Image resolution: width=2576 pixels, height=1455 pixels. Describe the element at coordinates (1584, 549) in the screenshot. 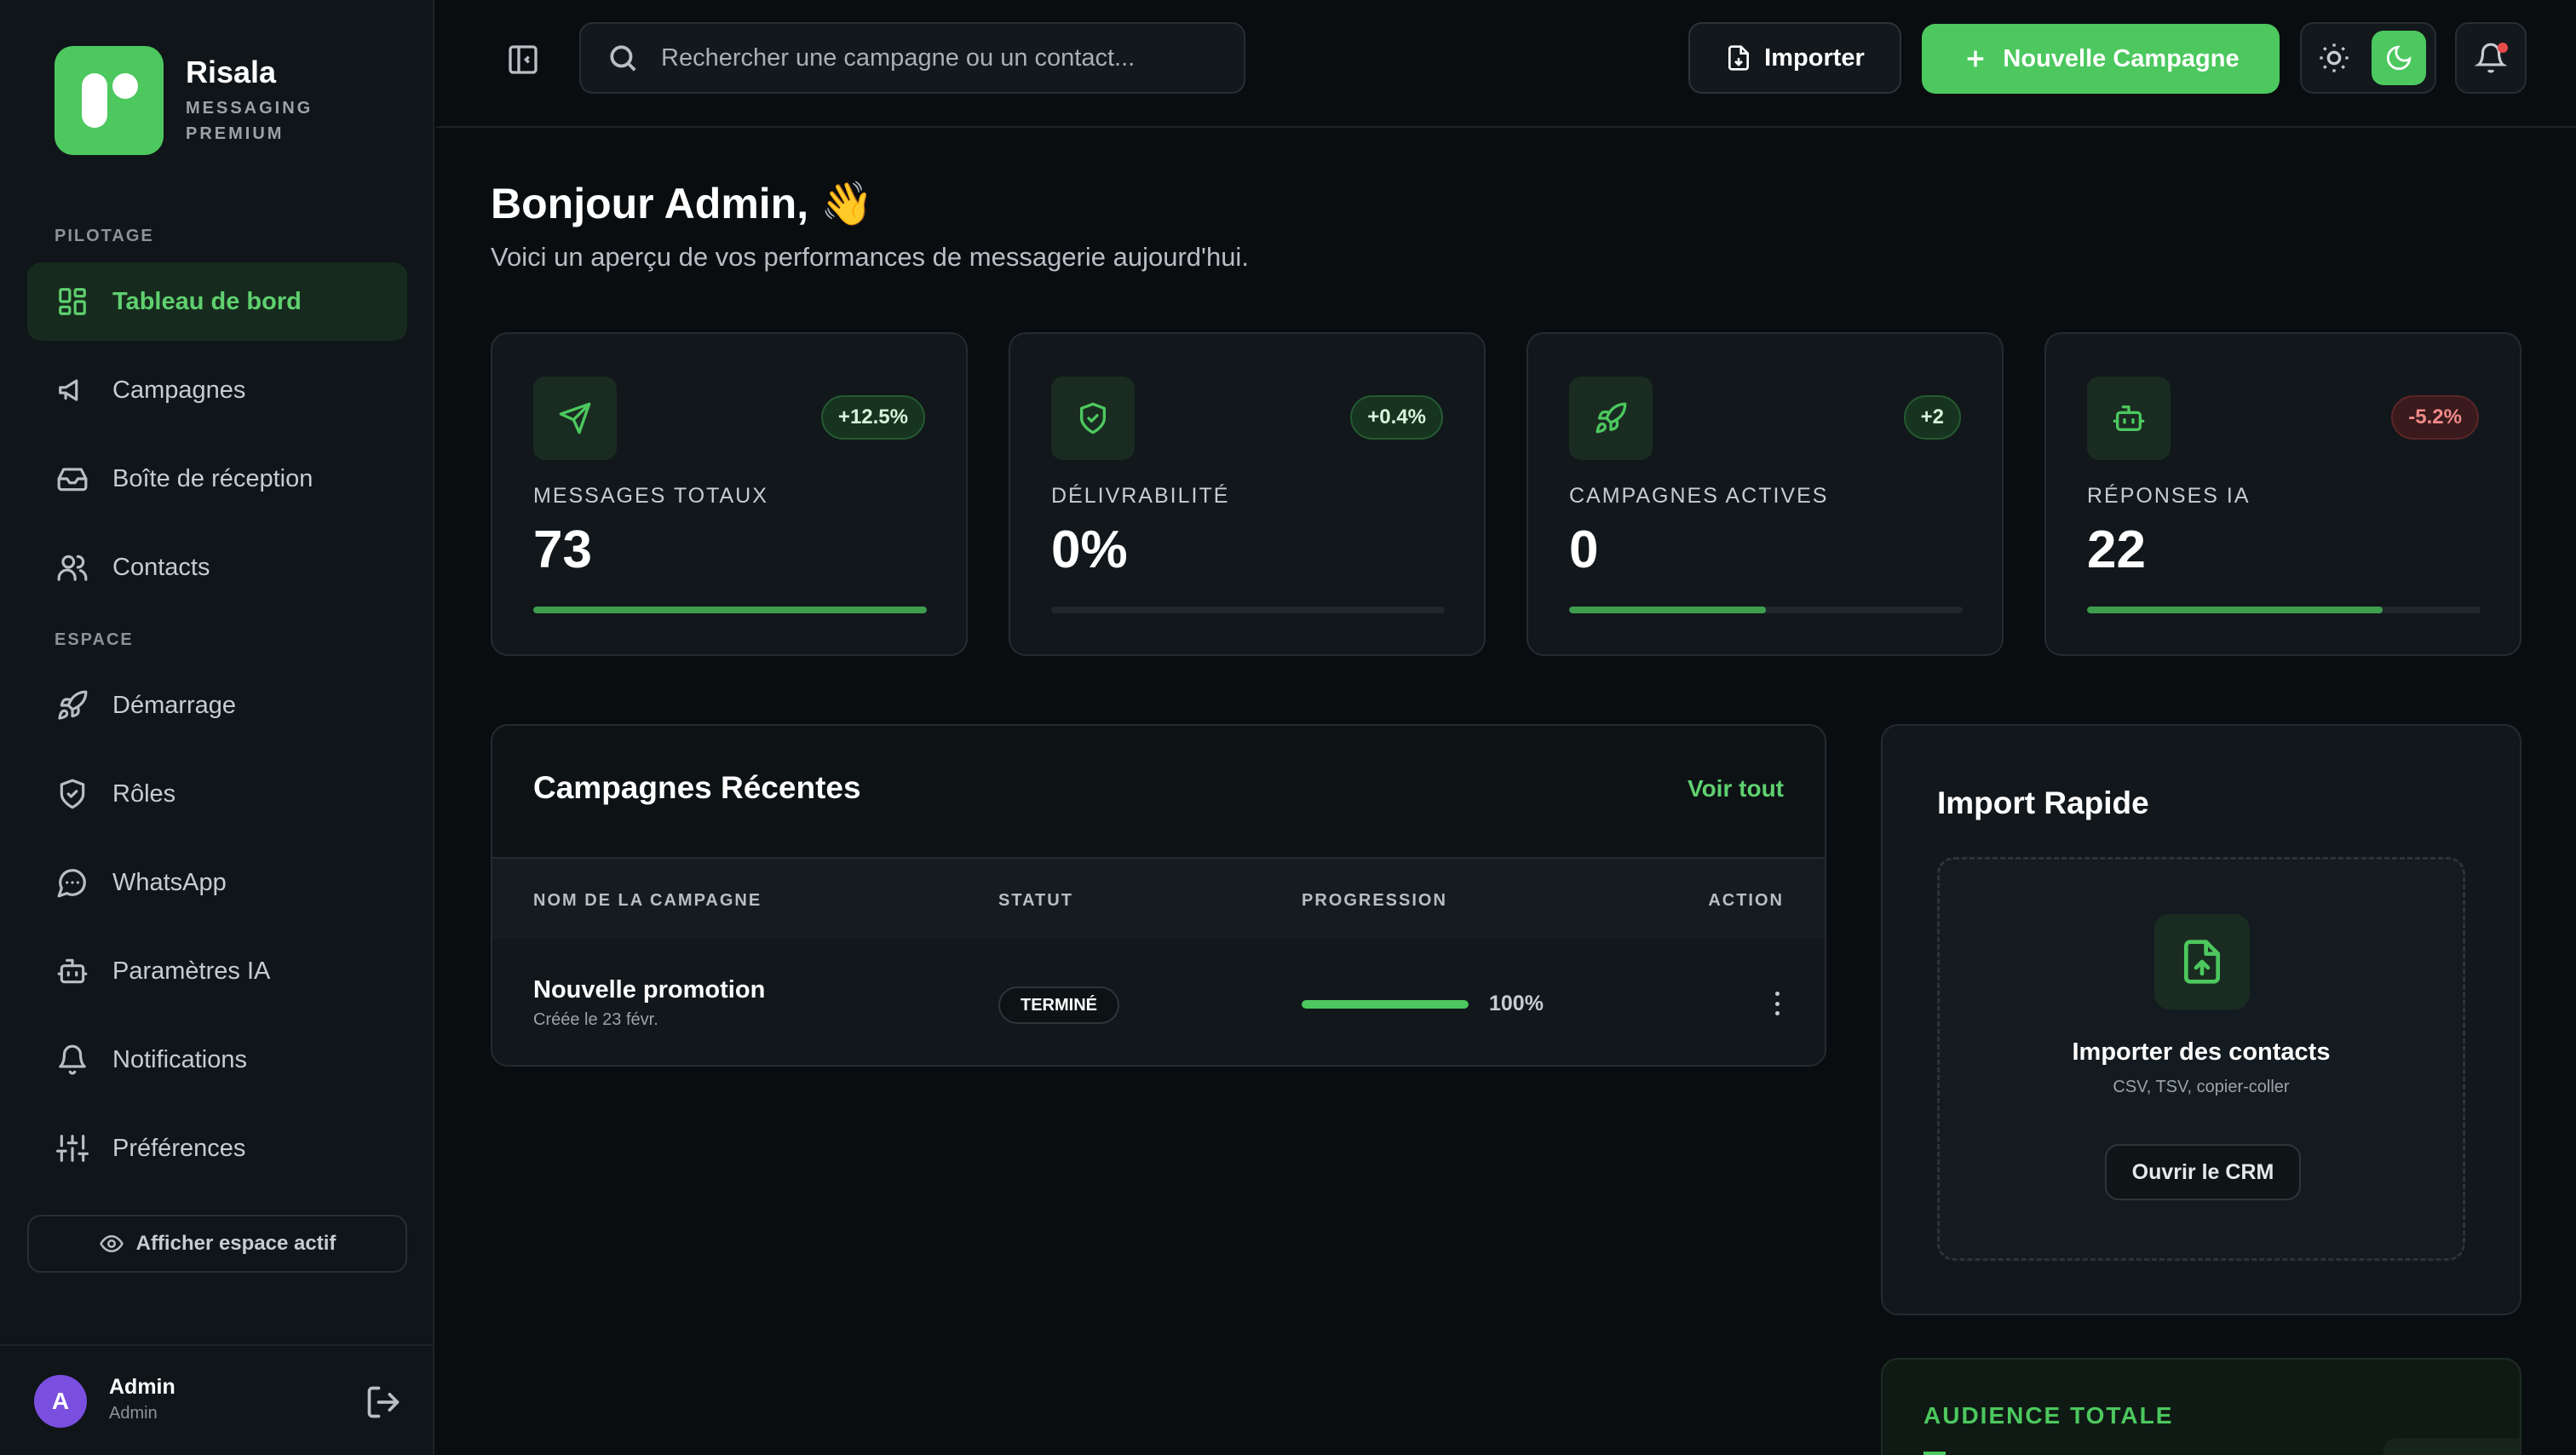

I see `stat-value: 0` at that location.